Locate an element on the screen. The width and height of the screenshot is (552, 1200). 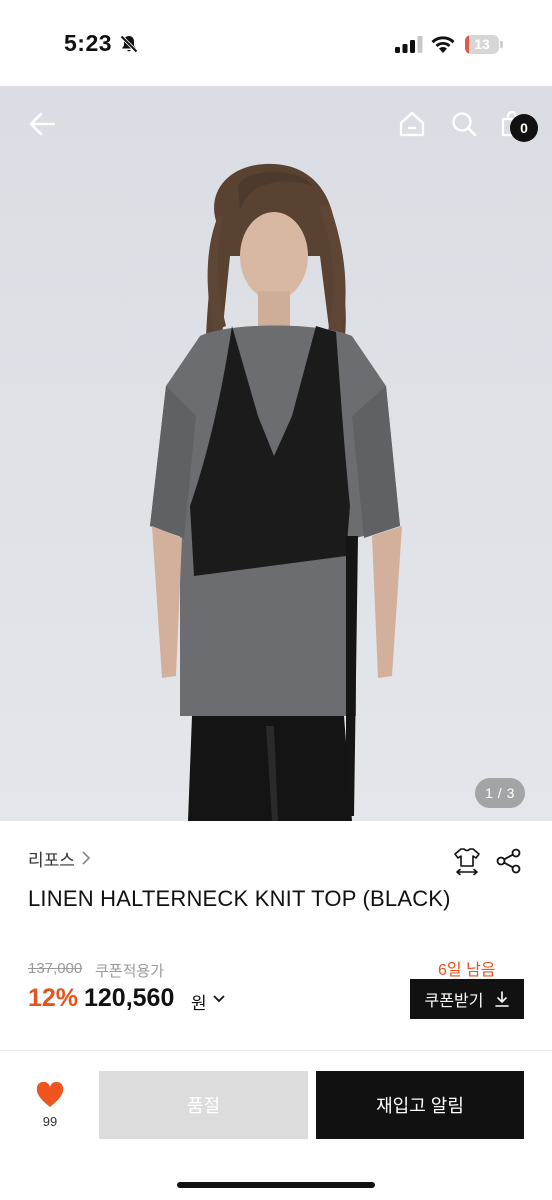
search-icon is located at coordinates (464, 124).